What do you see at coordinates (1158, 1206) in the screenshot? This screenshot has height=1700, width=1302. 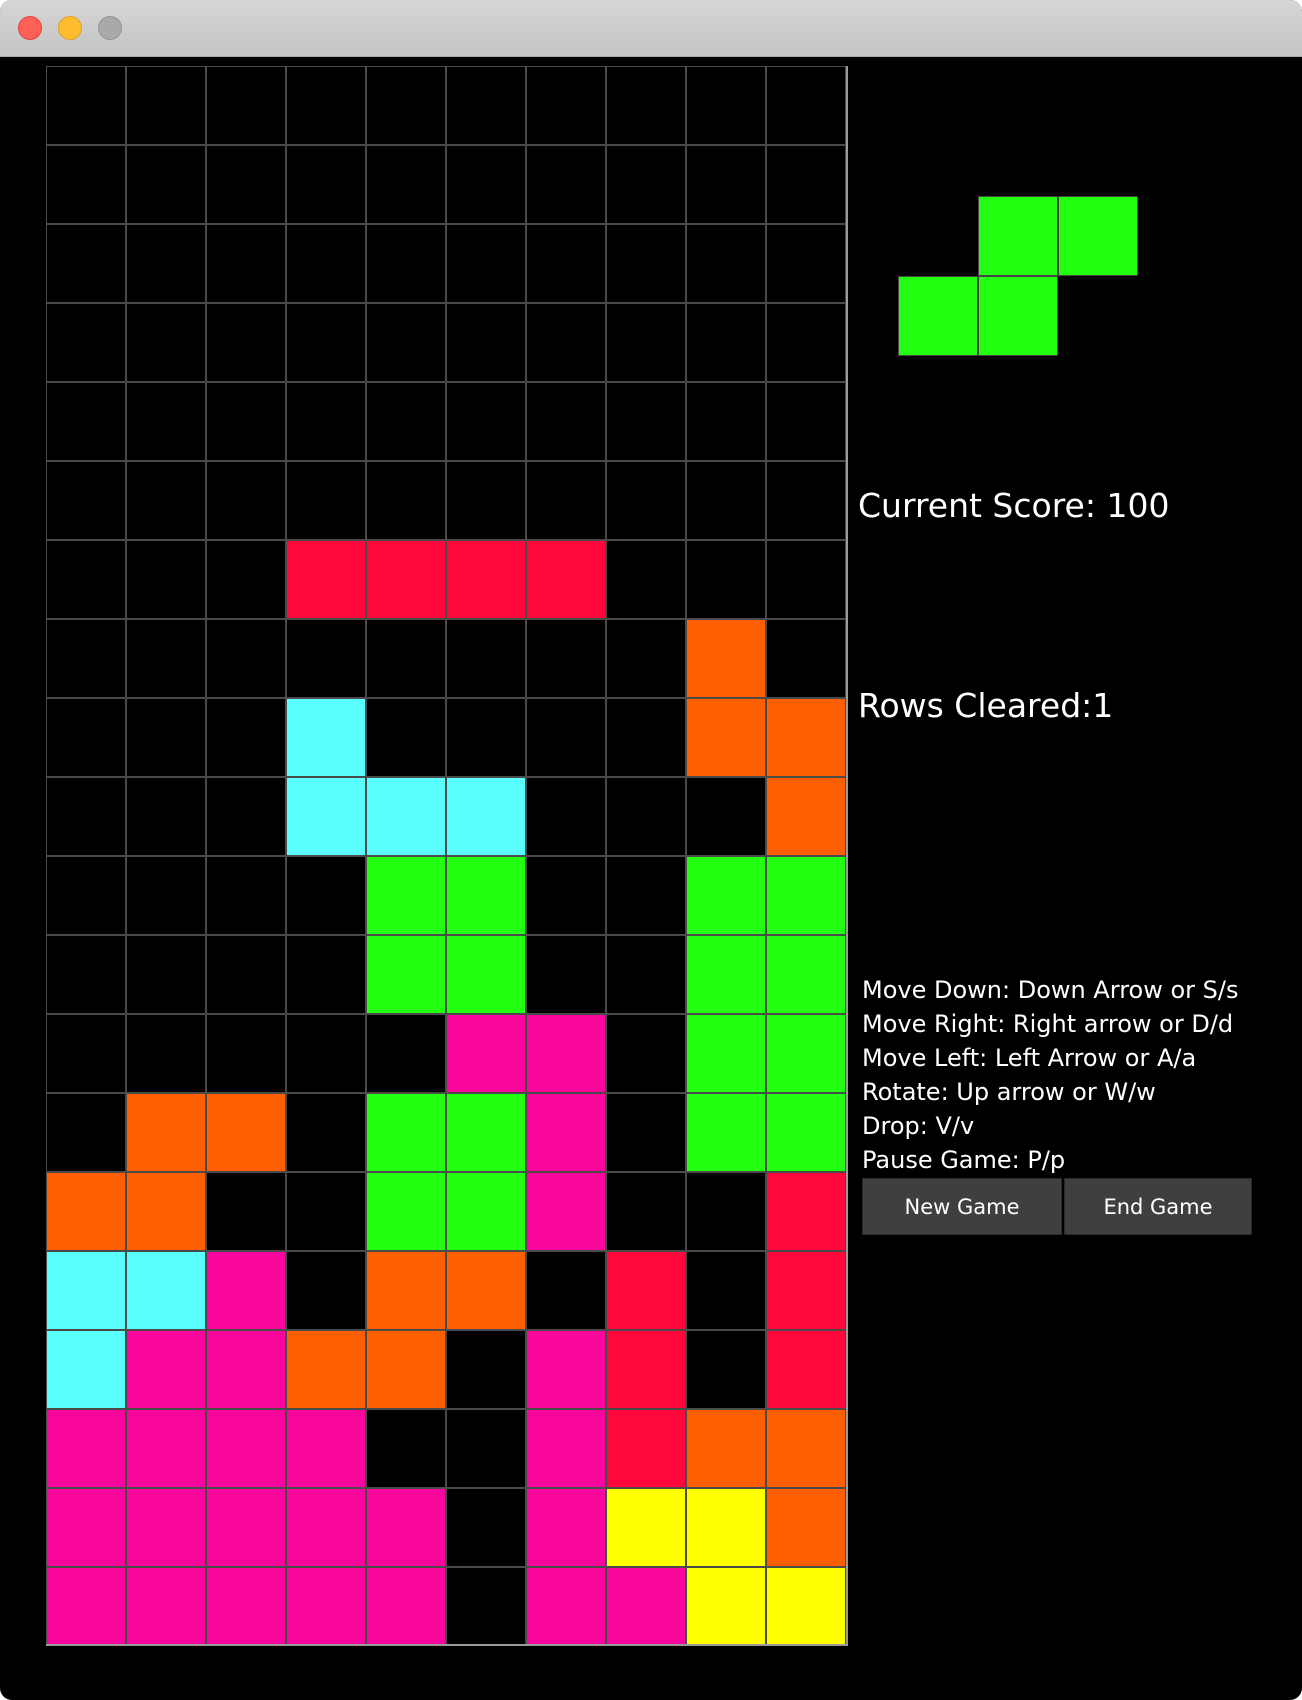 I see `end-game-button: End Game` at bounding box center [1158, 1206].